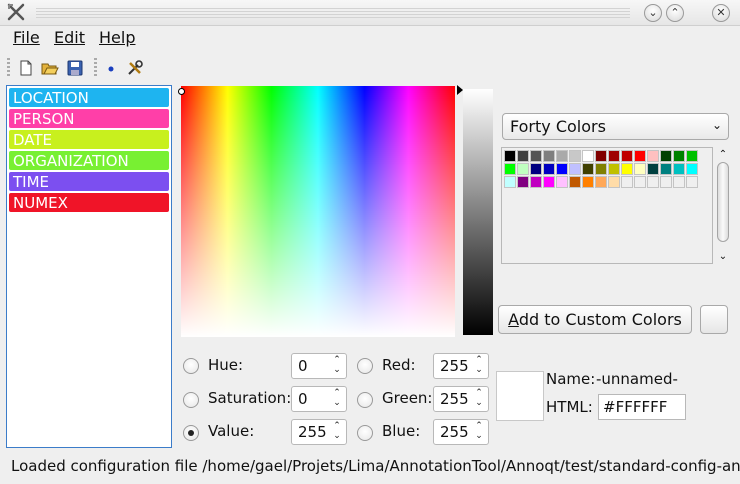 The image size is (740, 484). Describe the element at coordinates (89, 139) in the screenshot. I see `entity-date: DATE` at that location.